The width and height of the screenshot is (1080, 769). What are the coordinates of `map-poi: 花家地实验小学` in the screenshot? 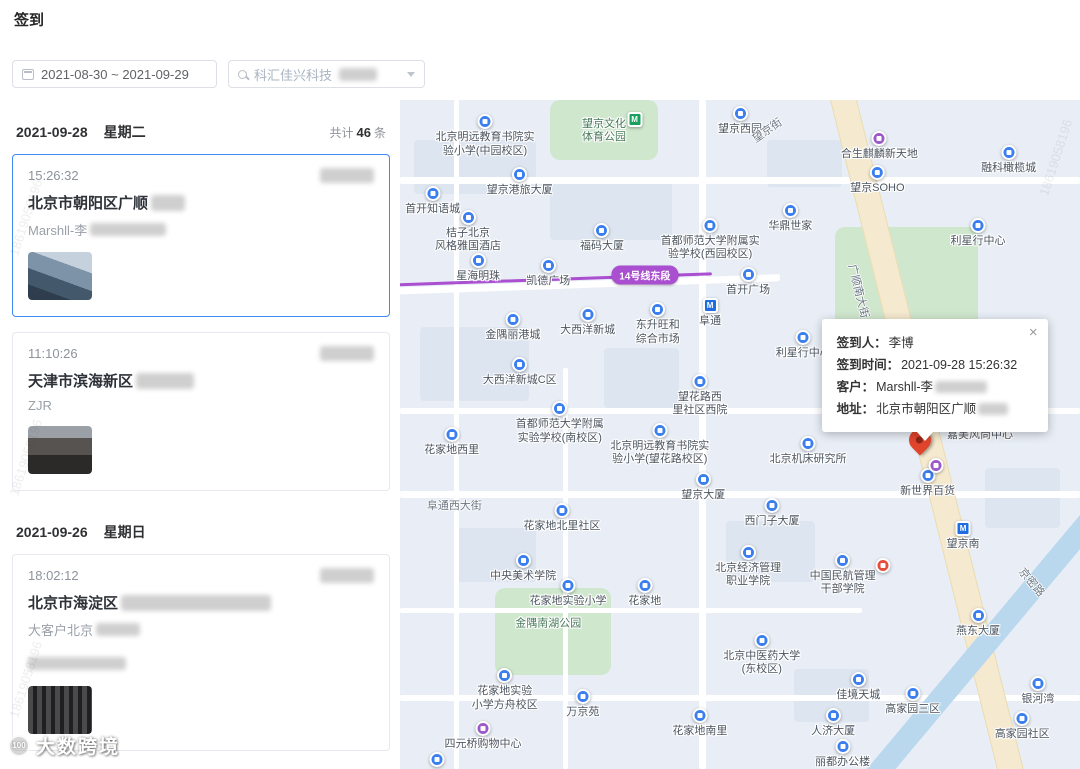 It's located at (567, 593).